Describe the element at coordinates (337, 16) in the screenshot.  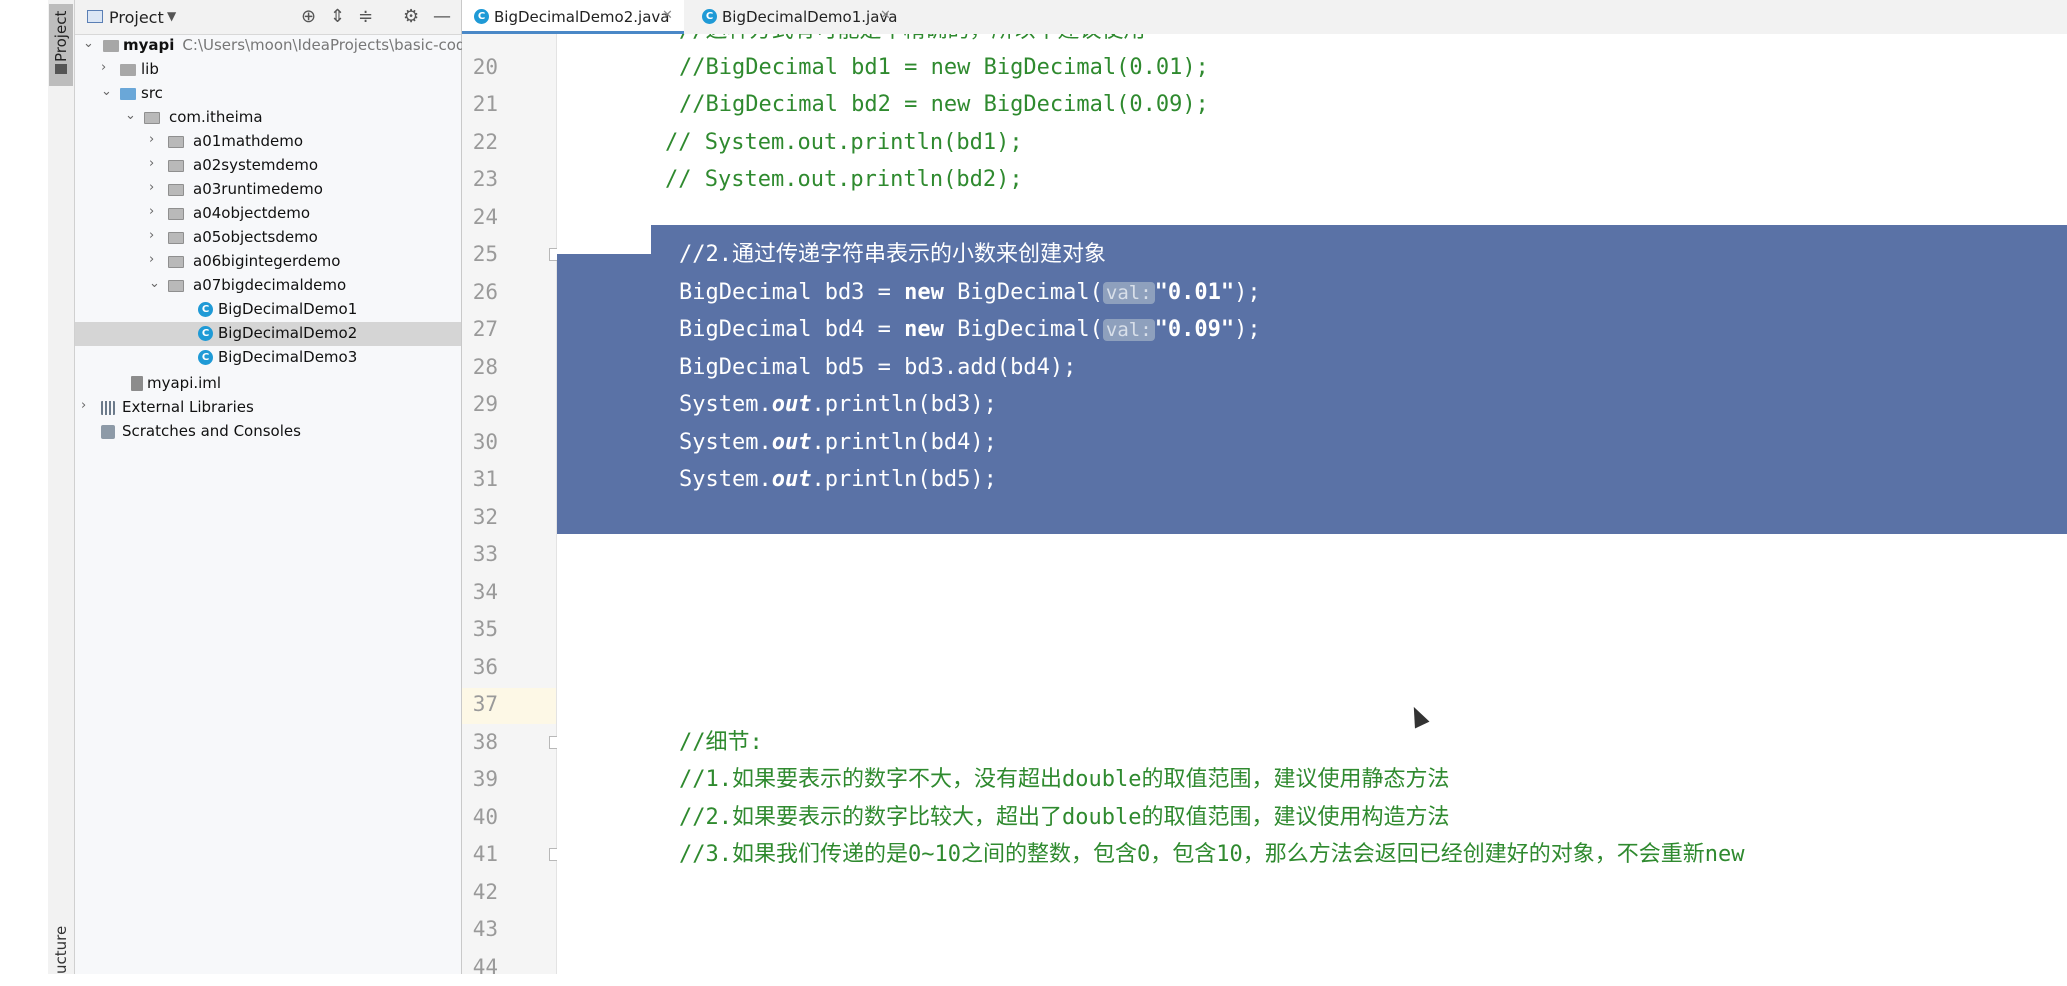
I see `expand-all-icon: ⇕` at that location.